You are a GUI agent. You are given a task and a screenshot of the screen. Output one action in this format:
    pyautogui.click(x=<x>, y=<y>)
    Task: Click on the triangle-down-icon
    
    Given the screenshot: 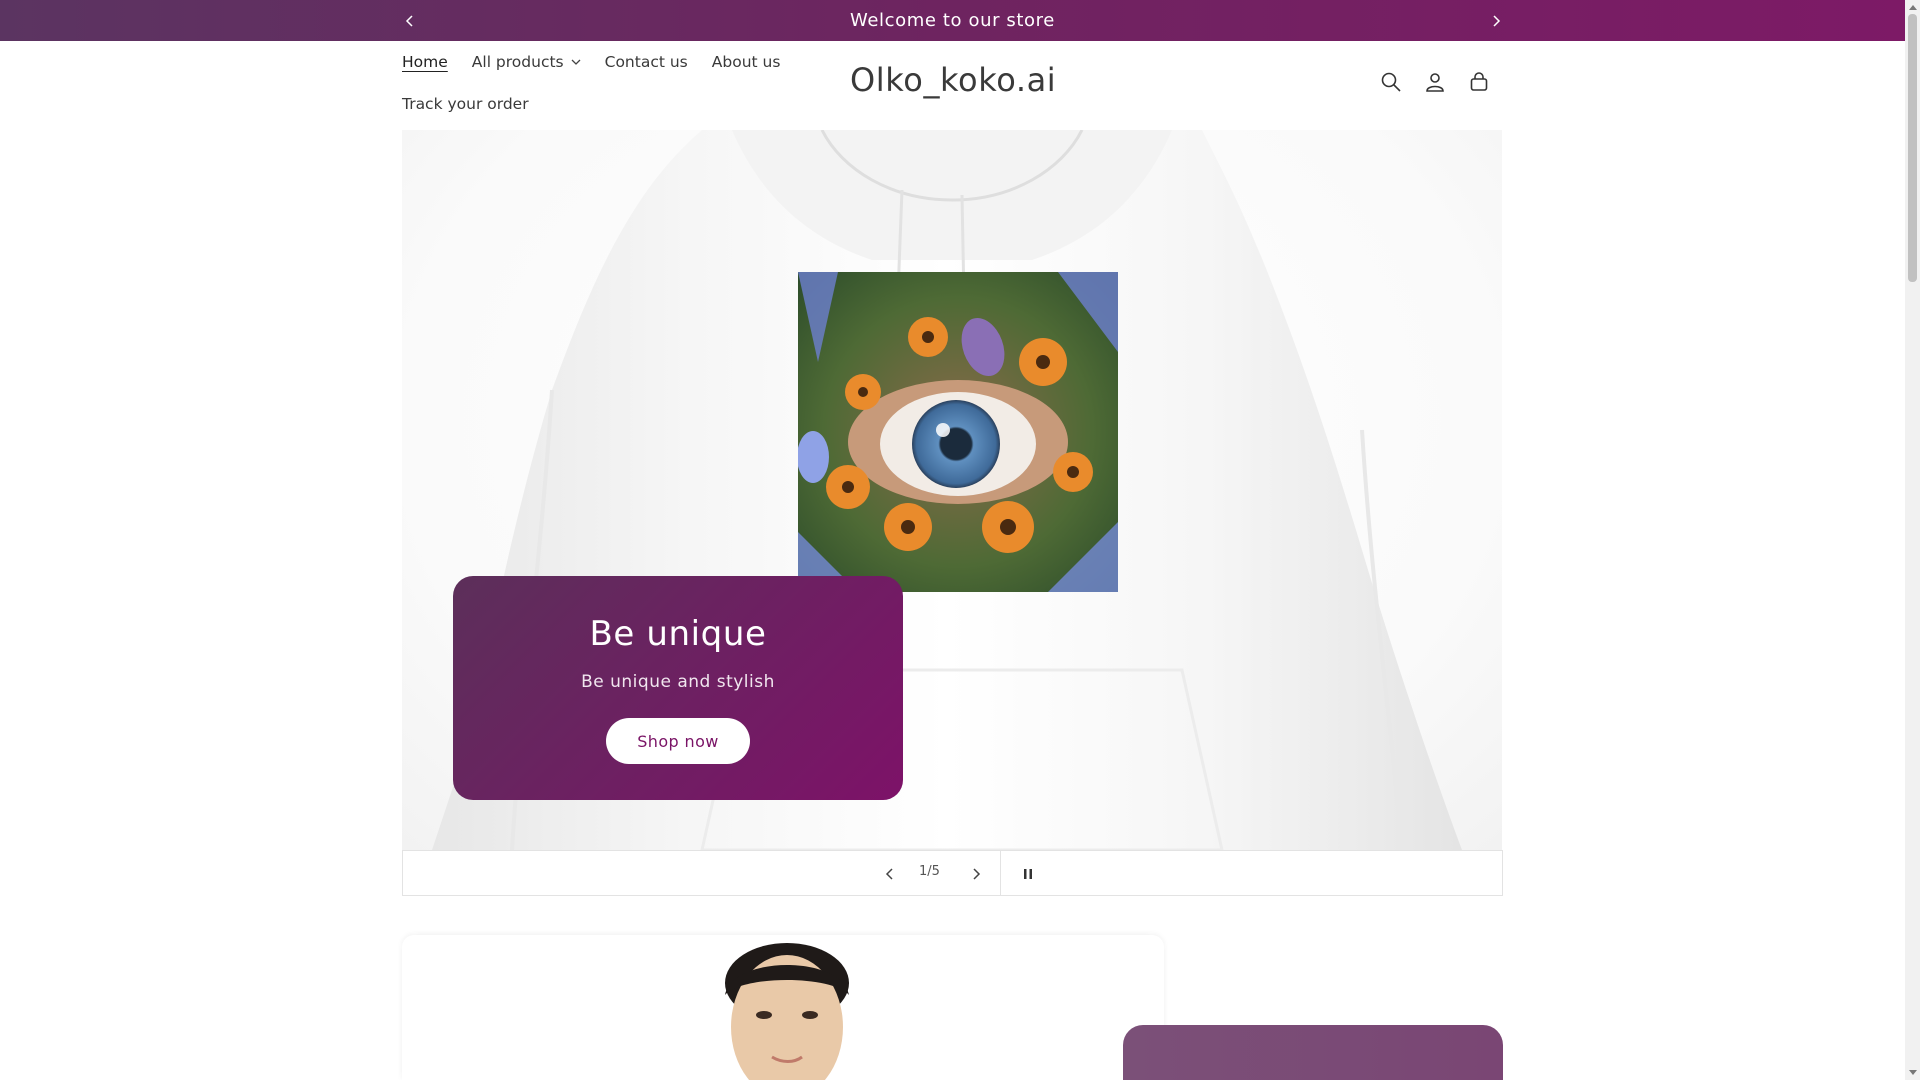 What is the action you would take?
    pyautogui.click(x=1912, y=1072)
    